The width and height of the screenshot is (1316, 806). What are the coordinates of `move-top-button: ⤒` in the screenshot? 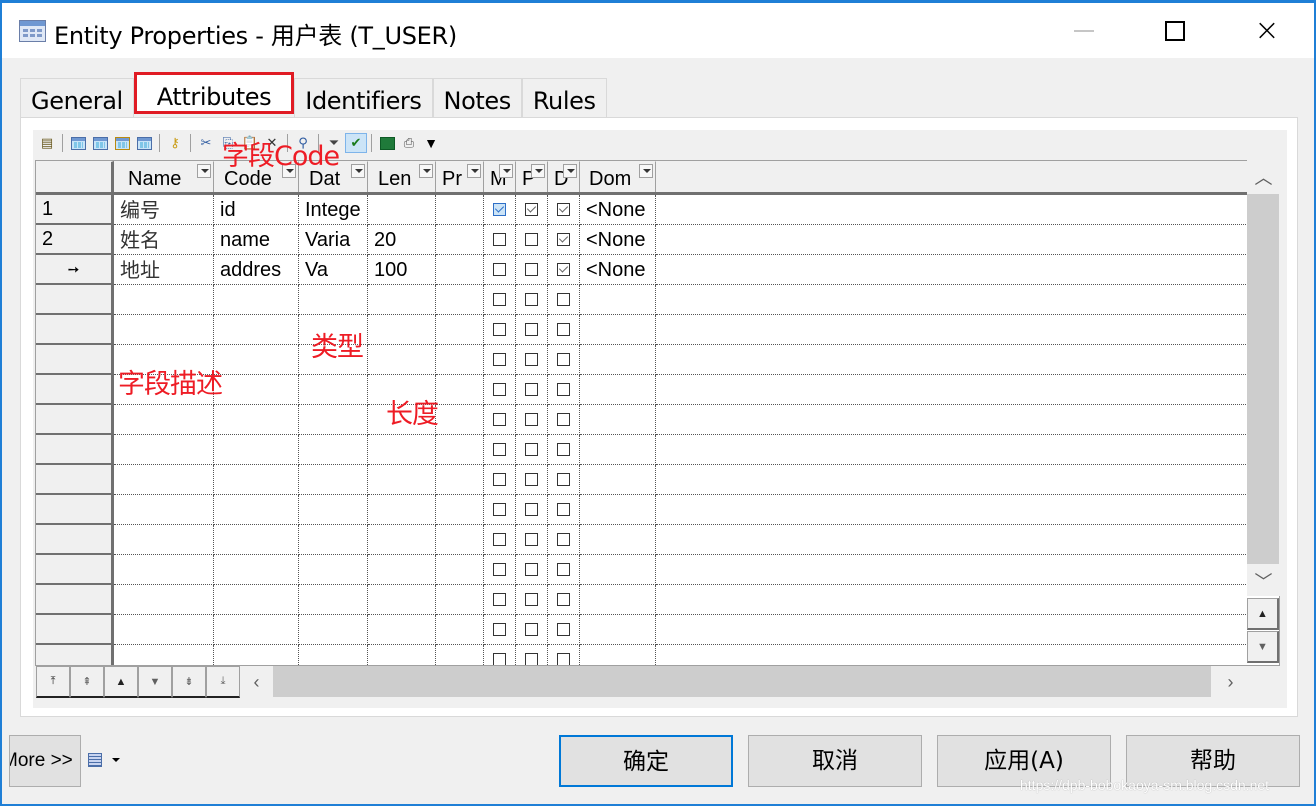 It's located at (53, 682).